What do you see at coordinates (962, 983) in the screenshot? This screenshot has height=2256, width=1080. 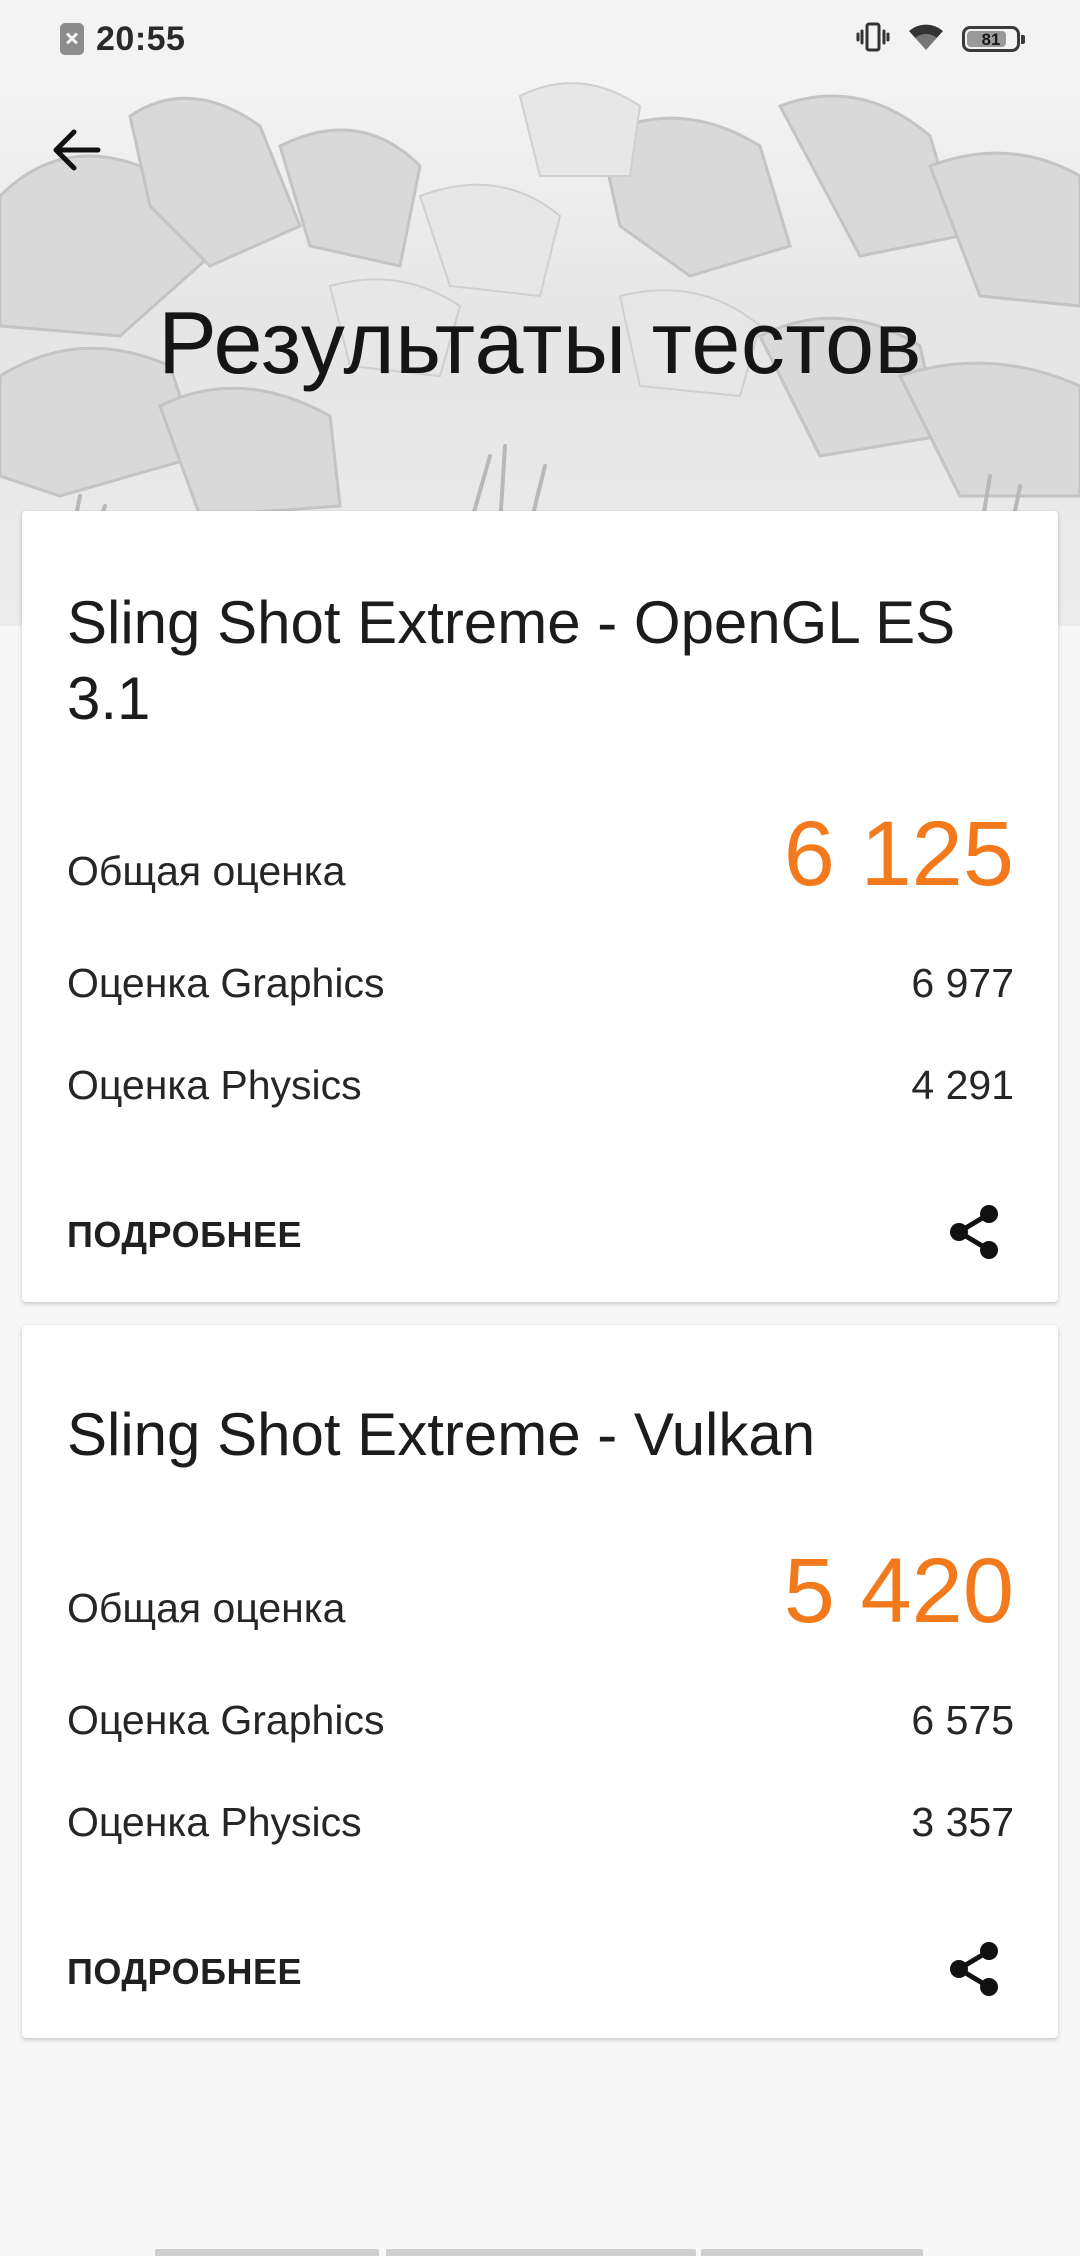 I see `graphics-score-value: 6 977` at bounding box center [962, 983].